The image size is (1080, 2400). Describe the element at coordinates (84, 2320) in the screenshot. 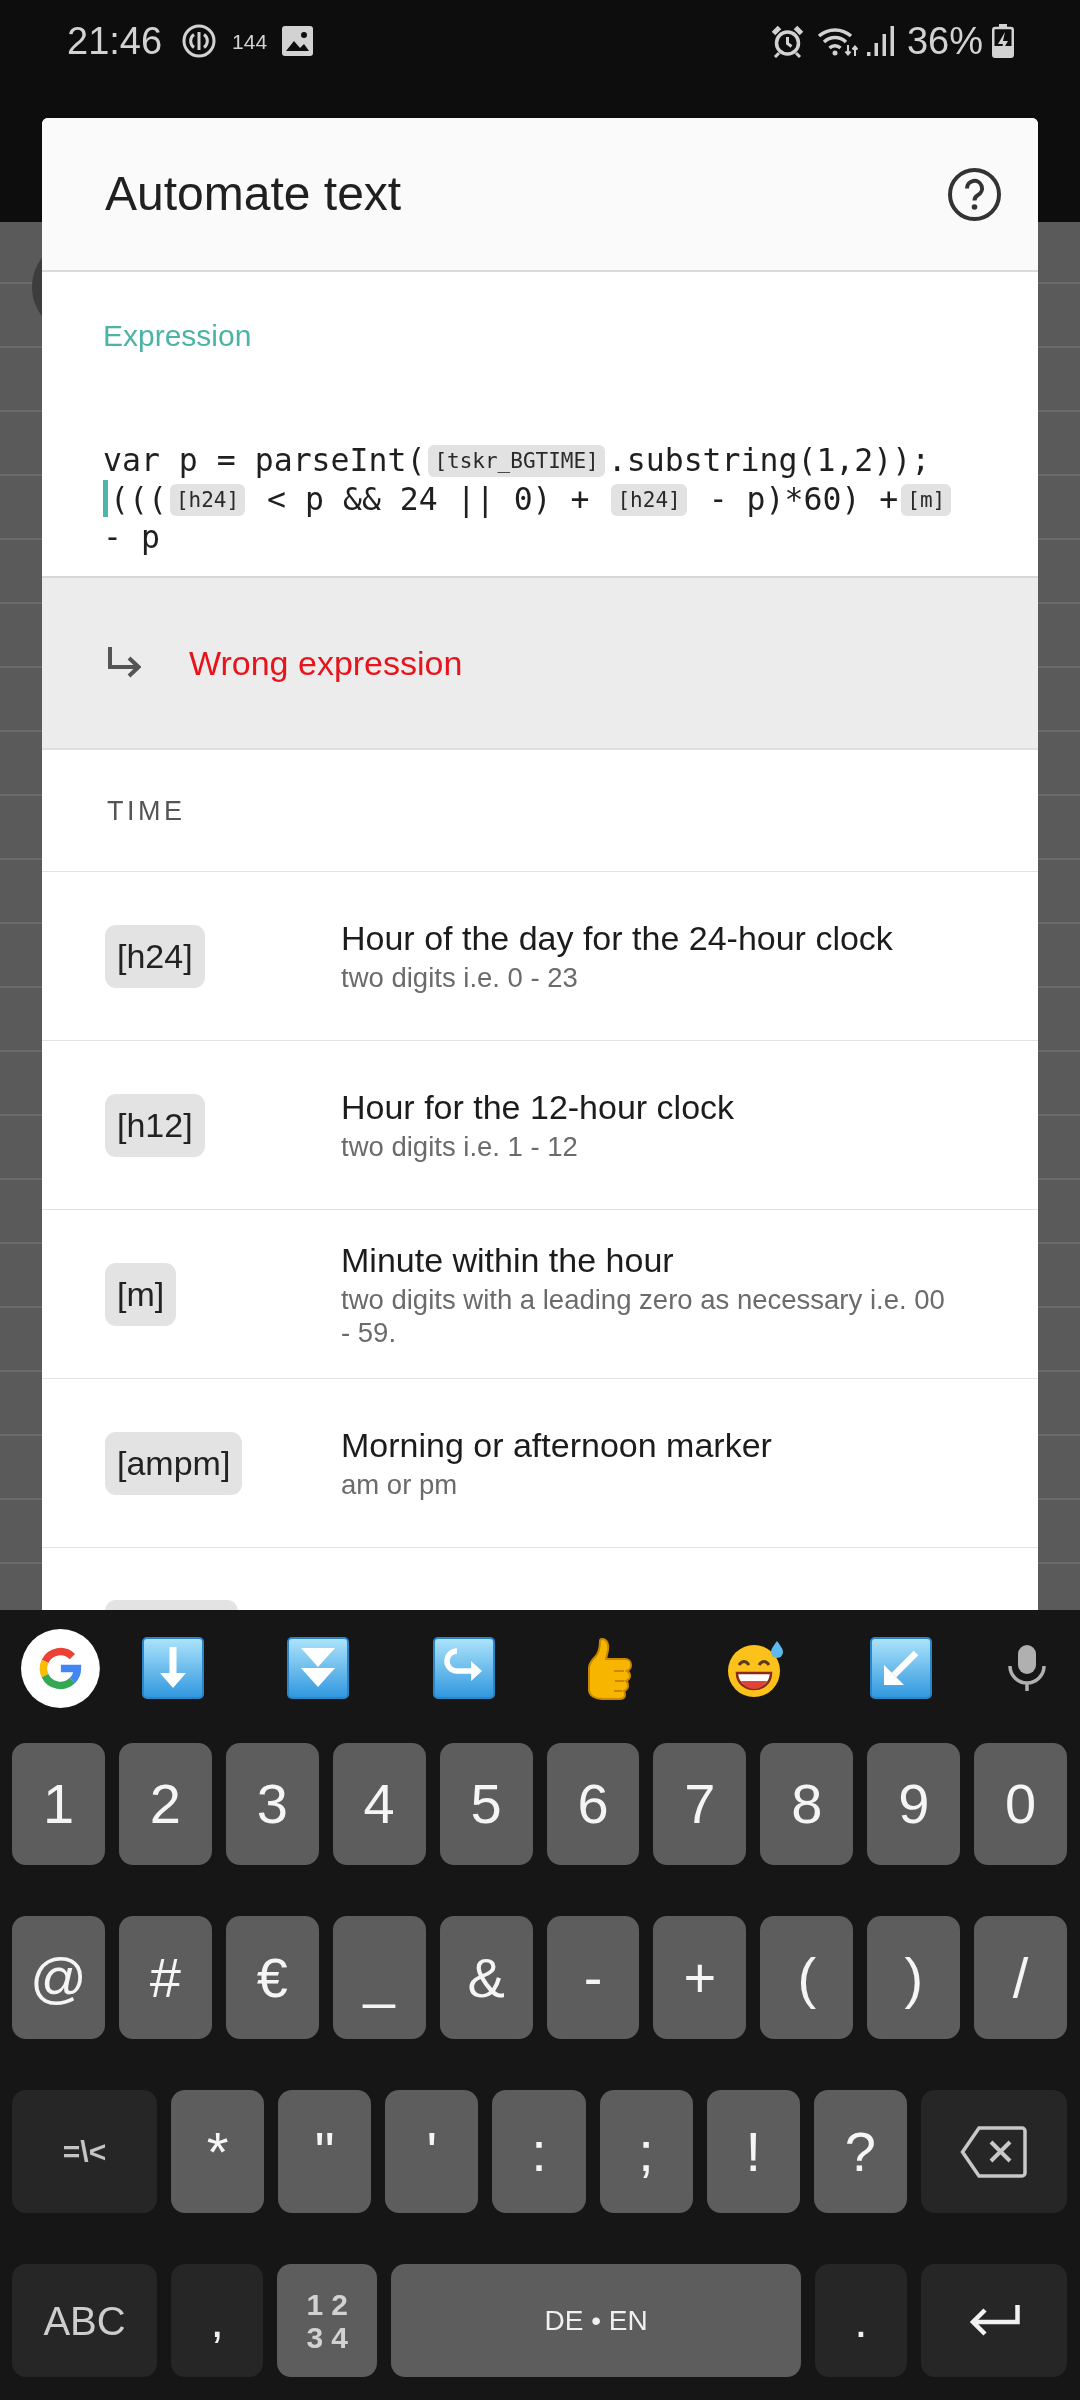

I see `letters-key: ABC` at that location.